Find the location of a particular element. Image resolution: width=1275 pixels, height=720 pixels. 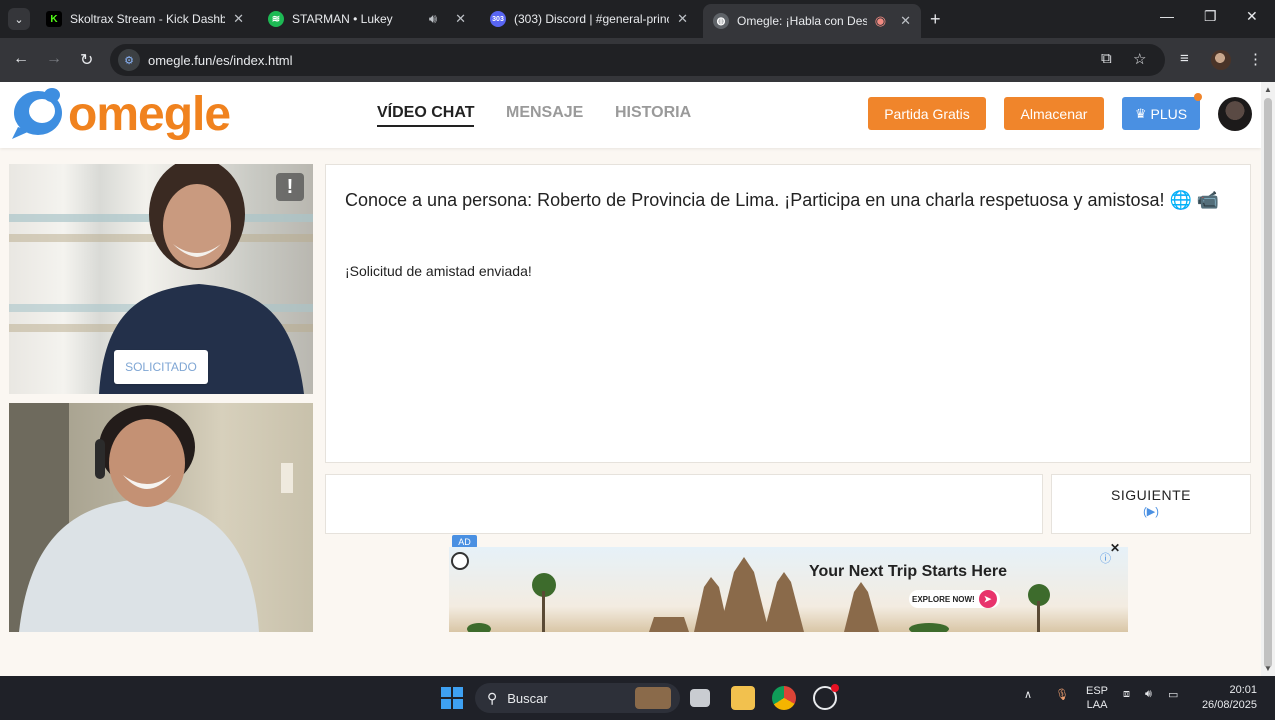

ad-info-icon: ⓘ is located at coordinates (1105, 558).